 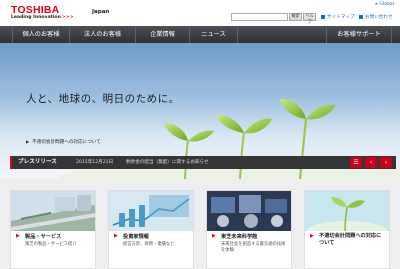 I want to click on global-nav: 個人のお客様 法人のお客様 企業情報 ニュース お客様サポート, so click(x=200, y=34).